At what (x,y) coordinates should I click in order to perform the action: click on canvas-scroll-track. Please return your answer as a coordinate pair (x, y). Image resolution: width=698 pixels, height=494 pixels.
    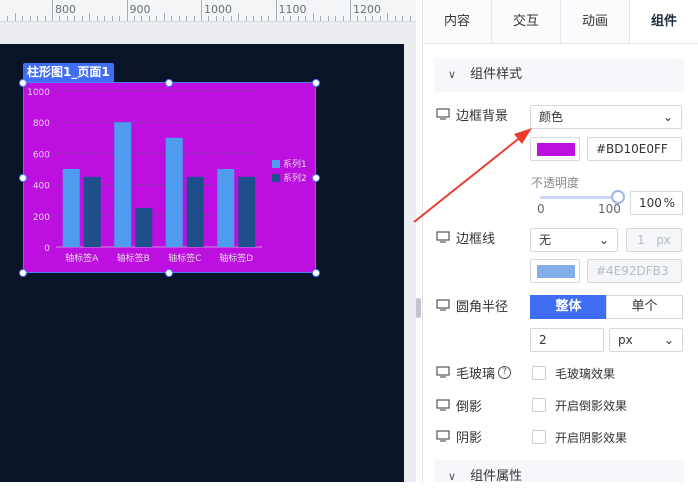
    Looking at the image, I should click on (410, 263).